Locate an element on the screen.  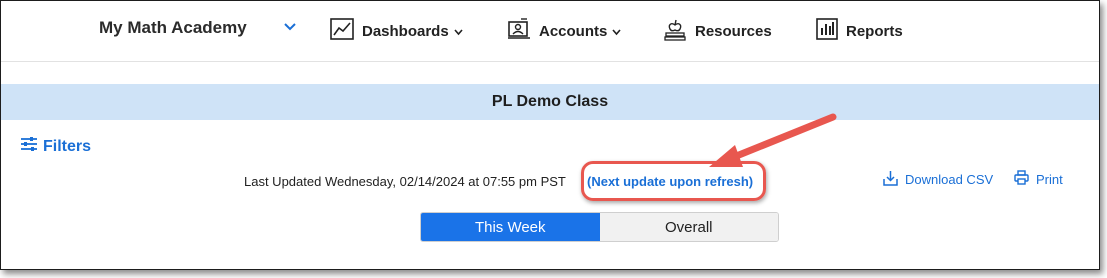
annotation-arrow-icon is located at coordinates (773, 140).